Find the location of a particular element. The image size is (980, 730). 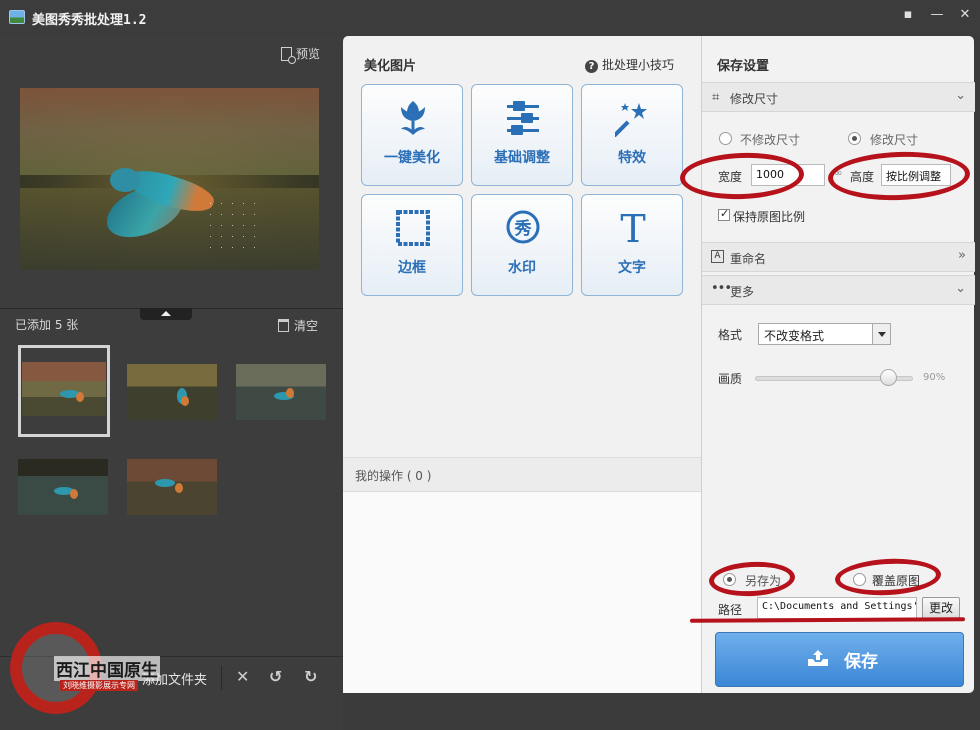

resize-label: 修改尺寸 is located at coordinates (894, 140).